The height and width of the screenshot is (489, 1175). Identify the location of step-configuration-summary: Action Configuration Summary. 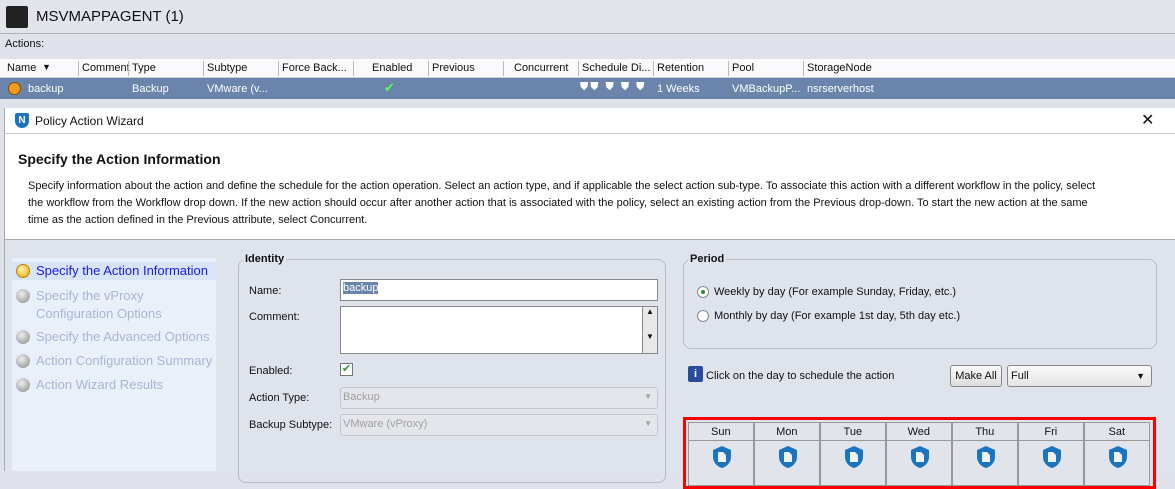
(114, 361).